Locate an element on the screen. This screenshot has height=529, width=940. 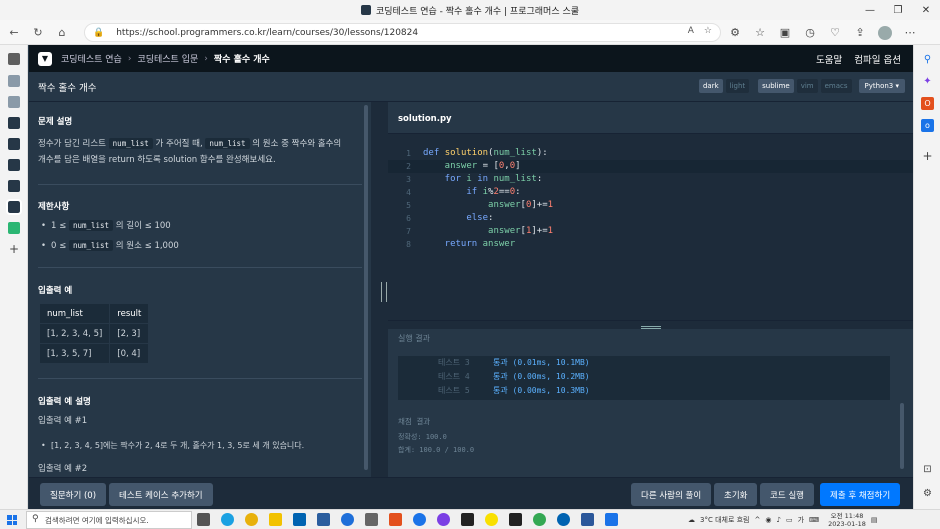
ask-question-button: 질문하기 (0) is located at coordinates (73, 494).